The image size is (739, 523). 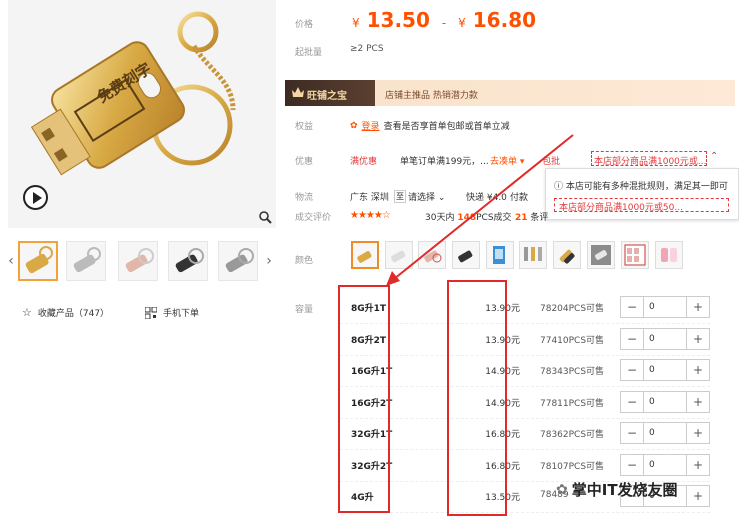 What do you see at coordinates (304, 198) in the screenshot?
I see `logistics-label: 物流` at bounding box center [304, 198].